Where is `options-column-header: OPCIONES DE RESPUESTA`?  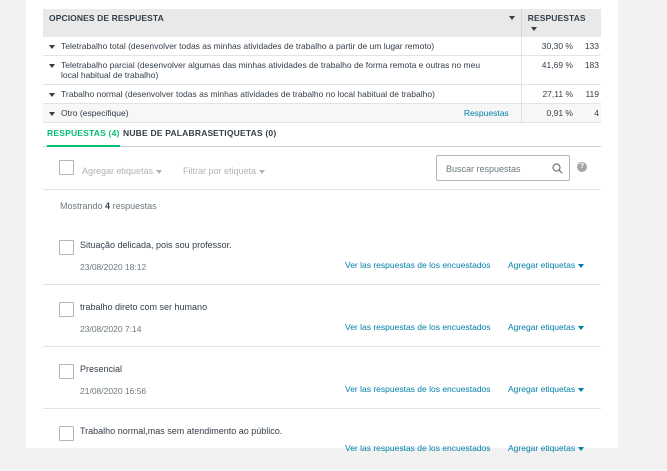
options-column-header: OPCIONES DE RESPUESTA is located at coordinates (282, 23).